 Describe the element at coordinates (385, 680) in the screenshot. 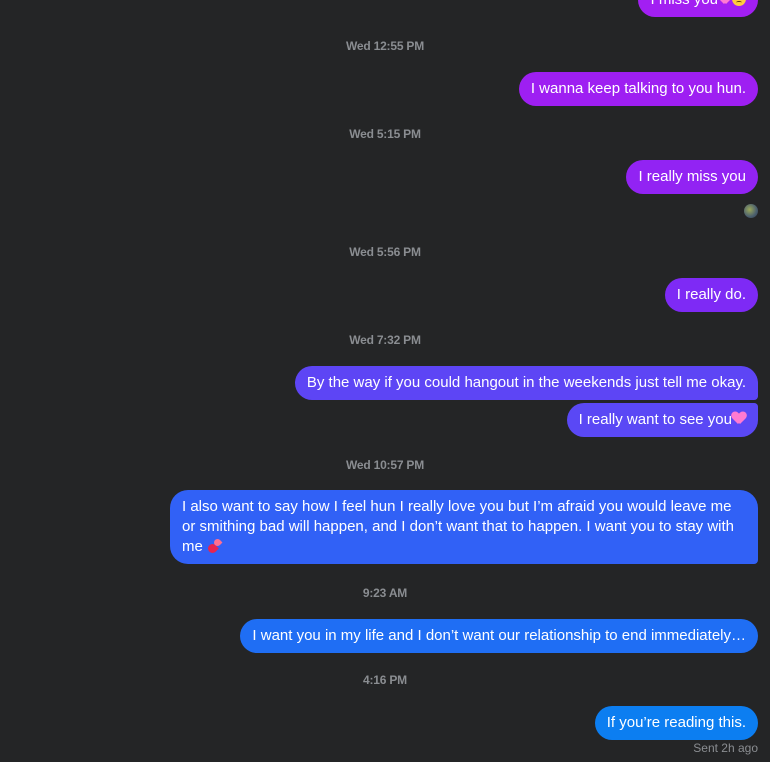

I see `timestamp: 4:16 PM` at that location.